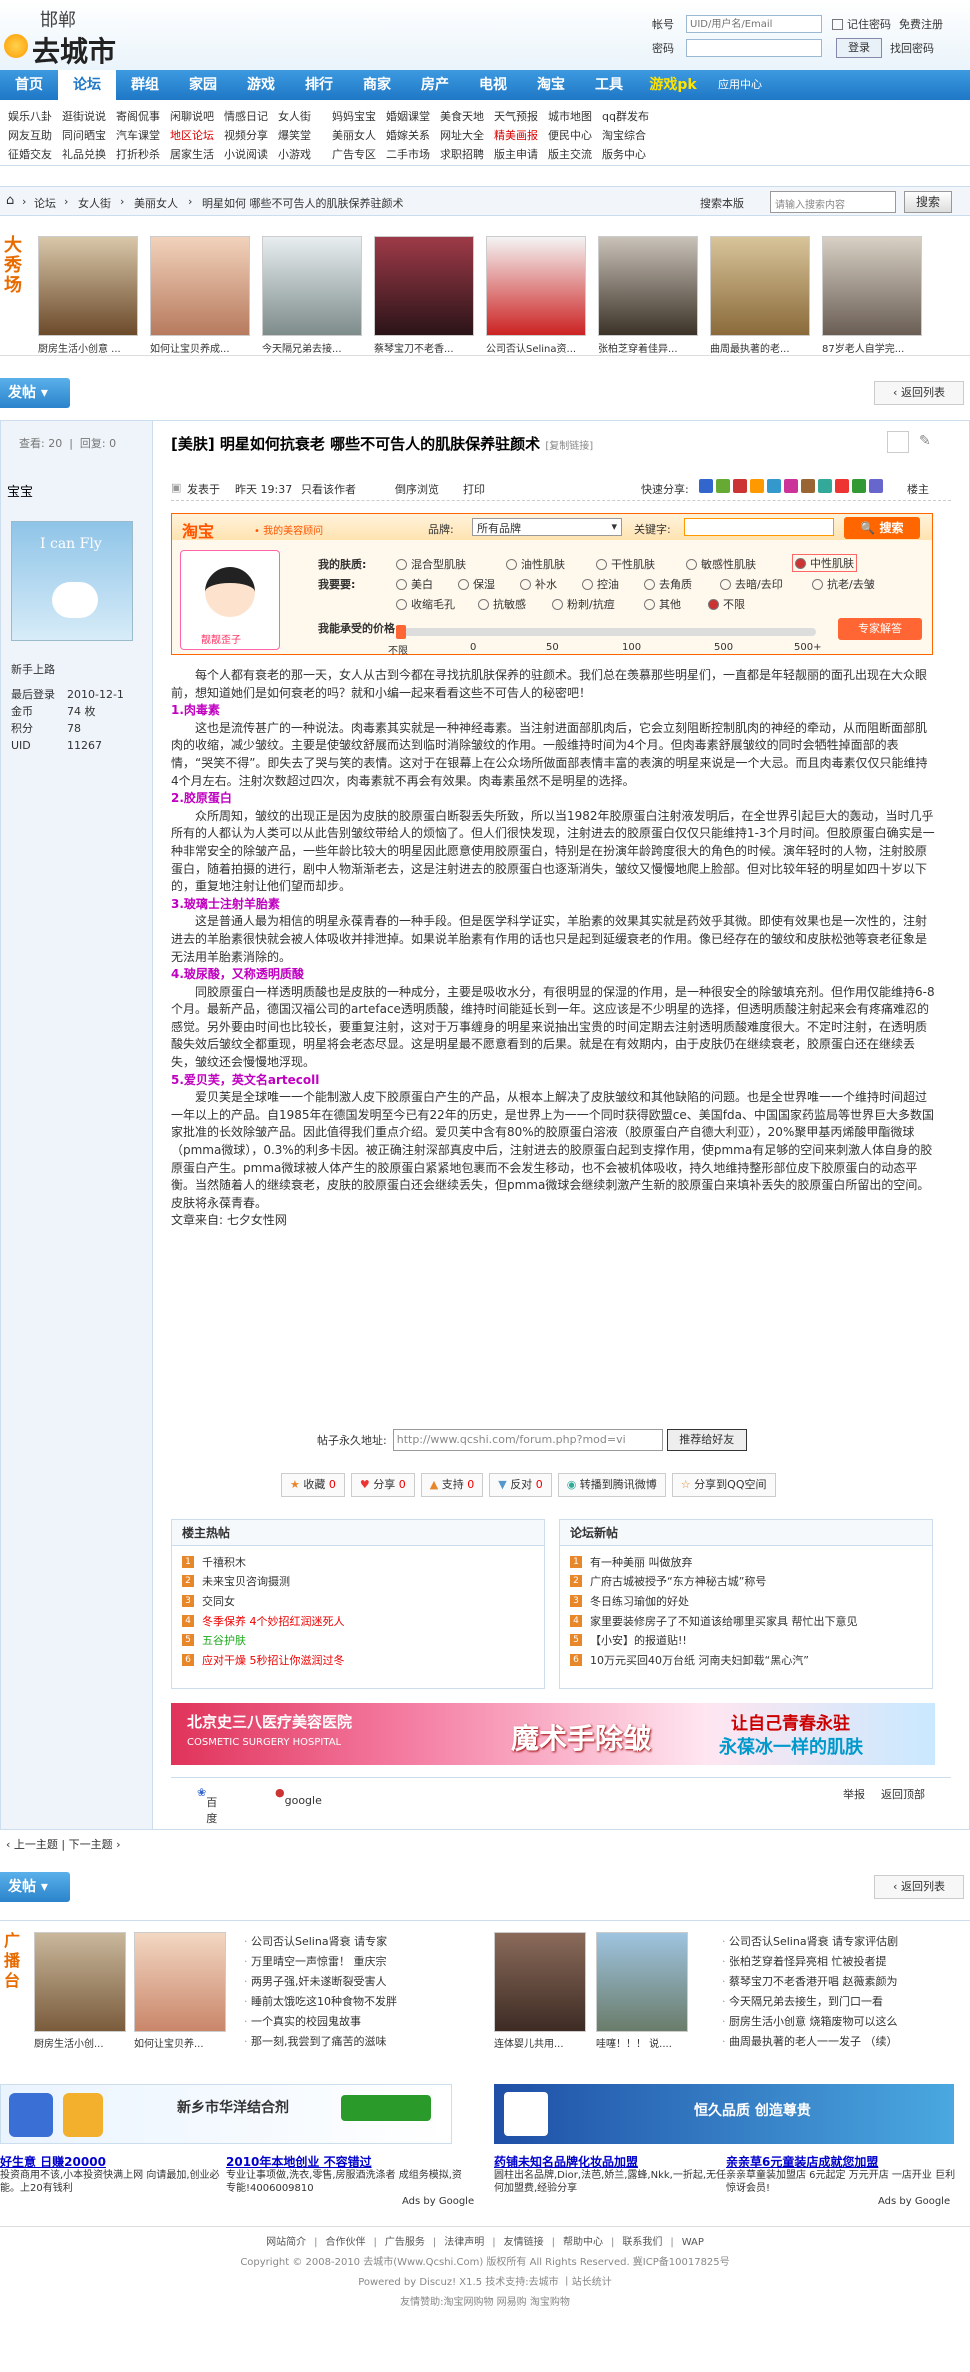 Image resolution: width=970 pixels, height=2372 pixels. I want to click on nav-item-game-pk: 游戏pk, so click(673, 85).